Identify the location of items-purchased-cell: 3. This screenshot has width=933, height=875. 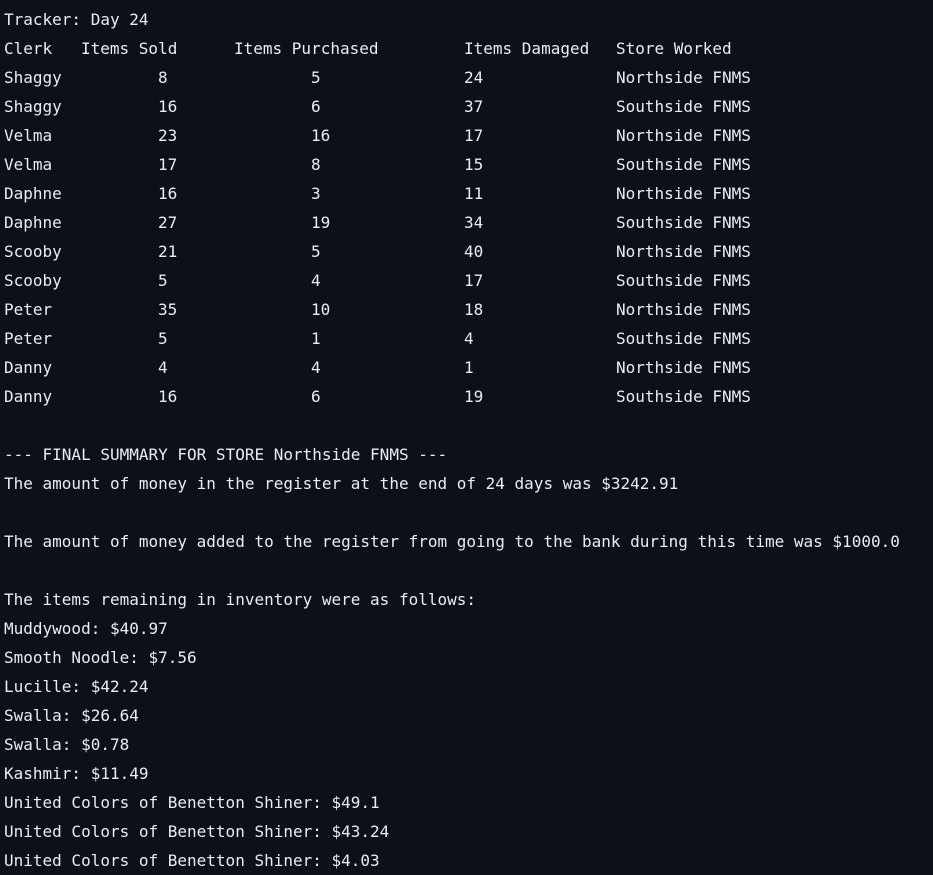
(316, 193).